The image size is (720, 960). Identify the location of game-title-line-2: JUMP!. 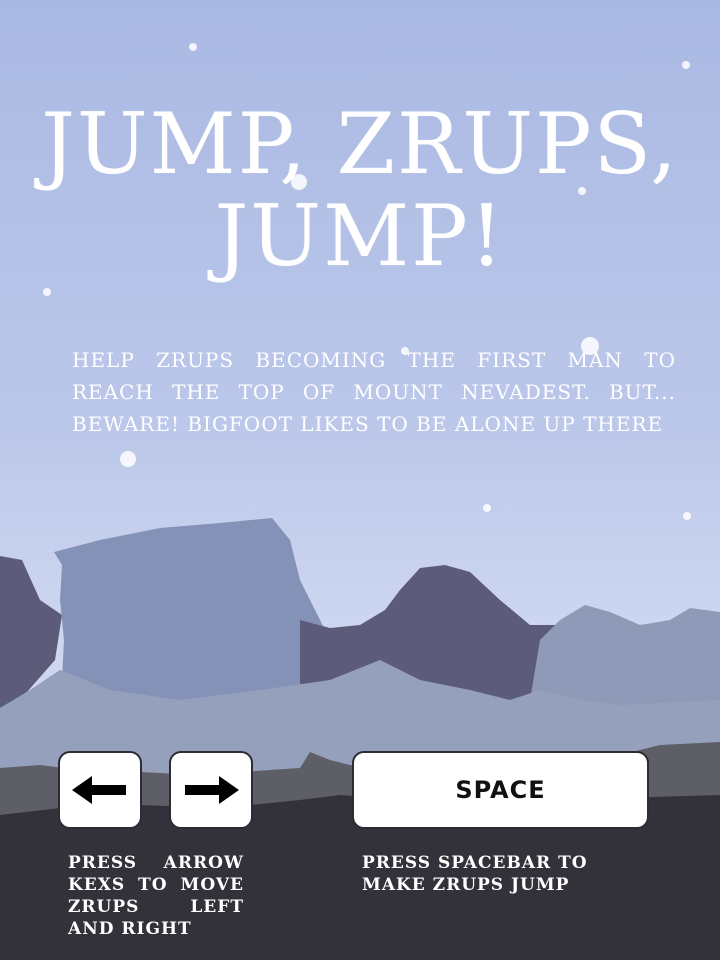
(360, 236).